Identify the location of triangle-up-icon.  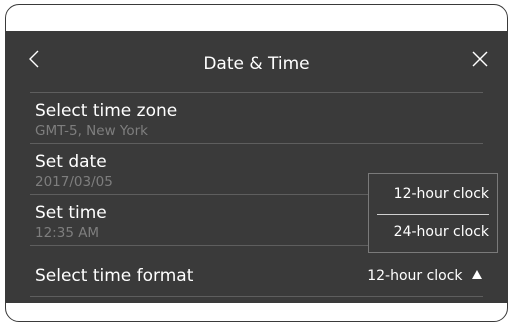
(477, 276).